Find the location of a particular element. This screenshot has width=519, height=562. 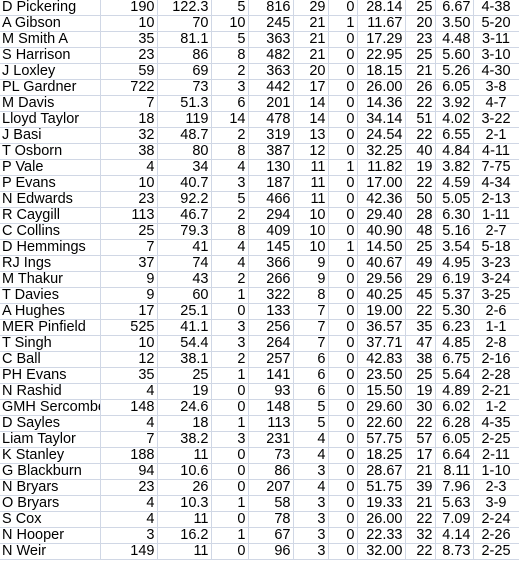

player-name-cell: C Collins is located at coordinates (50, 231).